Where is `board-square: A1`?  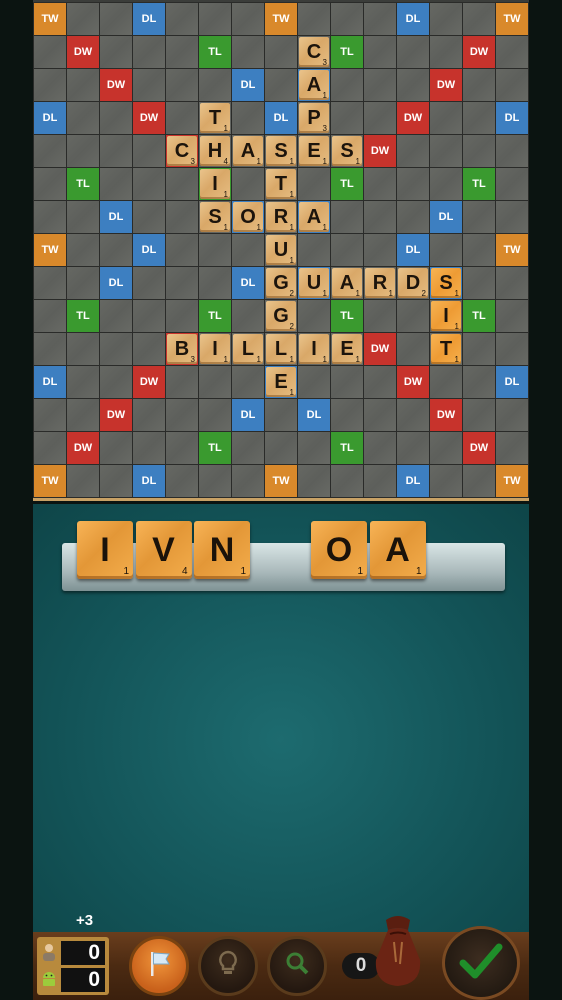
board-square: A1 is located at coordinates (248, 151).